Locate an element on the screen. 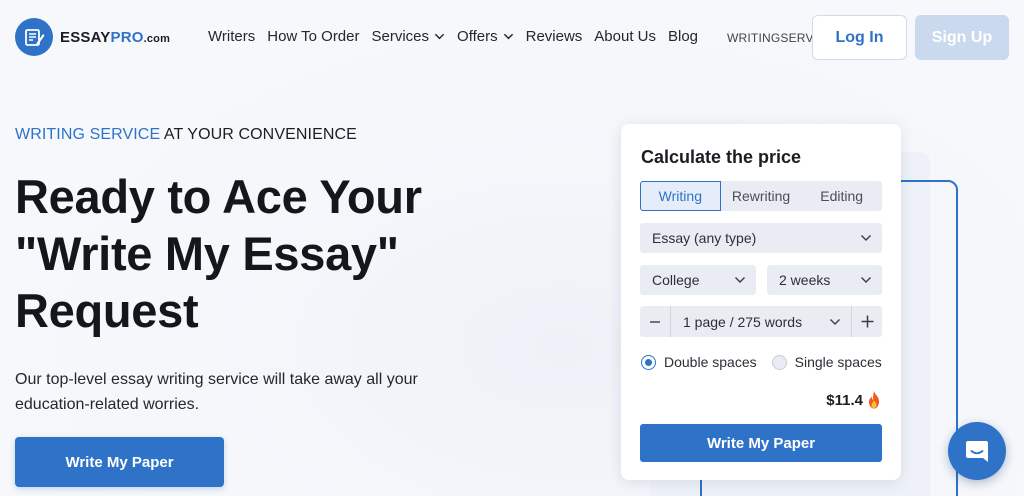  service-tabs: Writing Rewriting Editing is located at coordinates (761, 196).